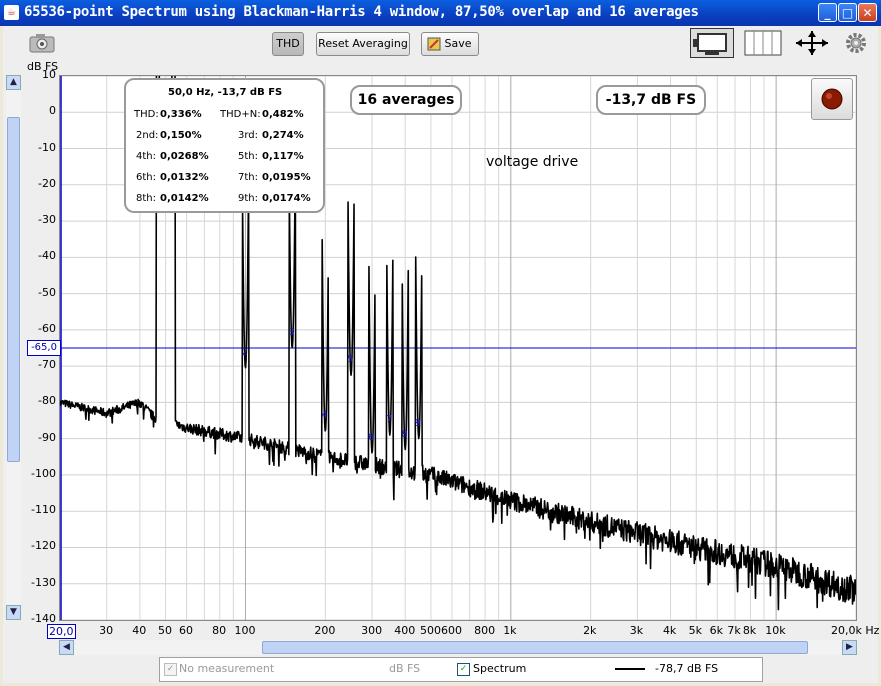 This screenshot has height=686, width=881. I want to click on thd-cell: 0,0195%, so click(286, 177).